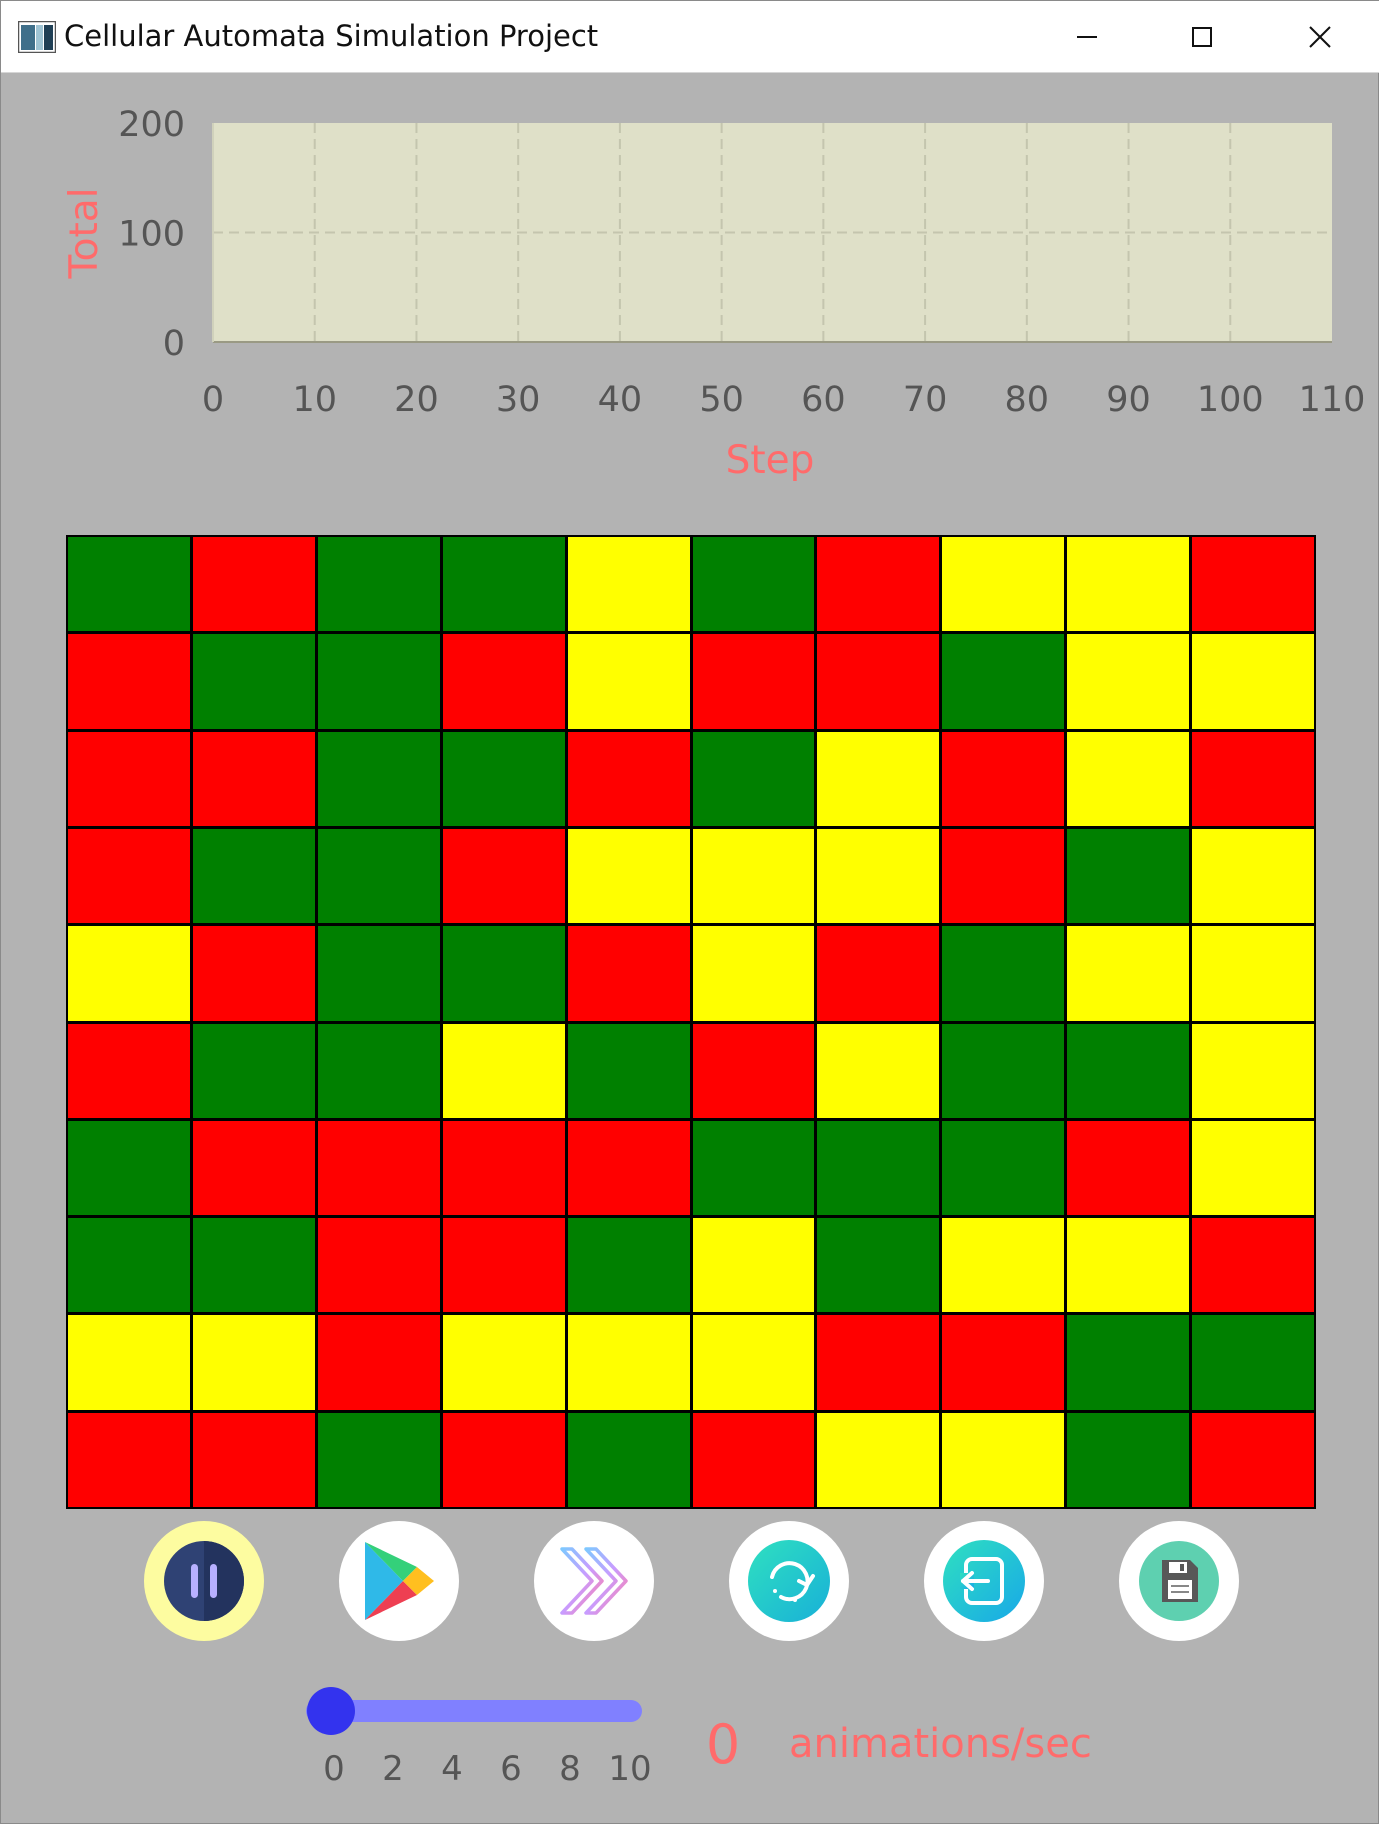  What do you see at coordinates (1202, 37) in the screenshot?
I see `maximize-button` at bounding box center [1202, 37].